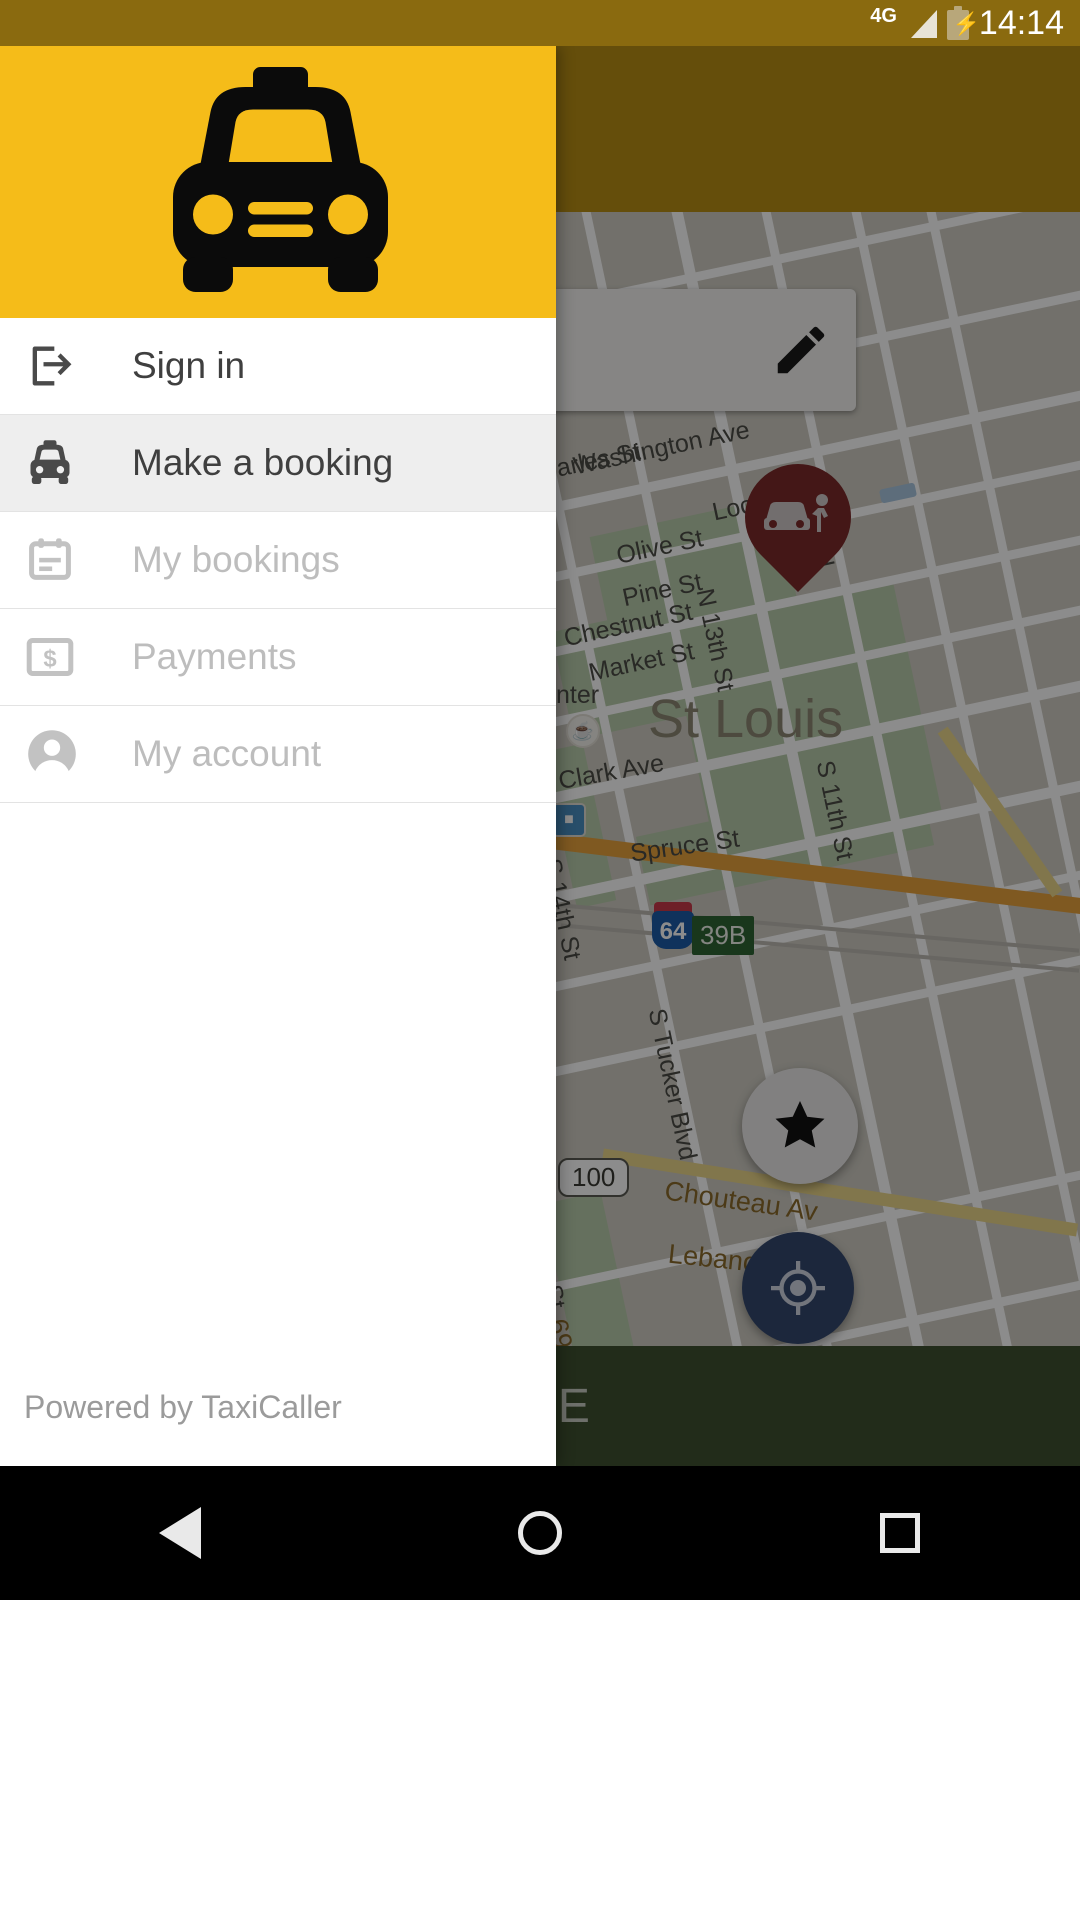 Image resolution: width=1080 pixels, height=1920 pixels. I want to click on recents-square-icon, so click(900, 1533).